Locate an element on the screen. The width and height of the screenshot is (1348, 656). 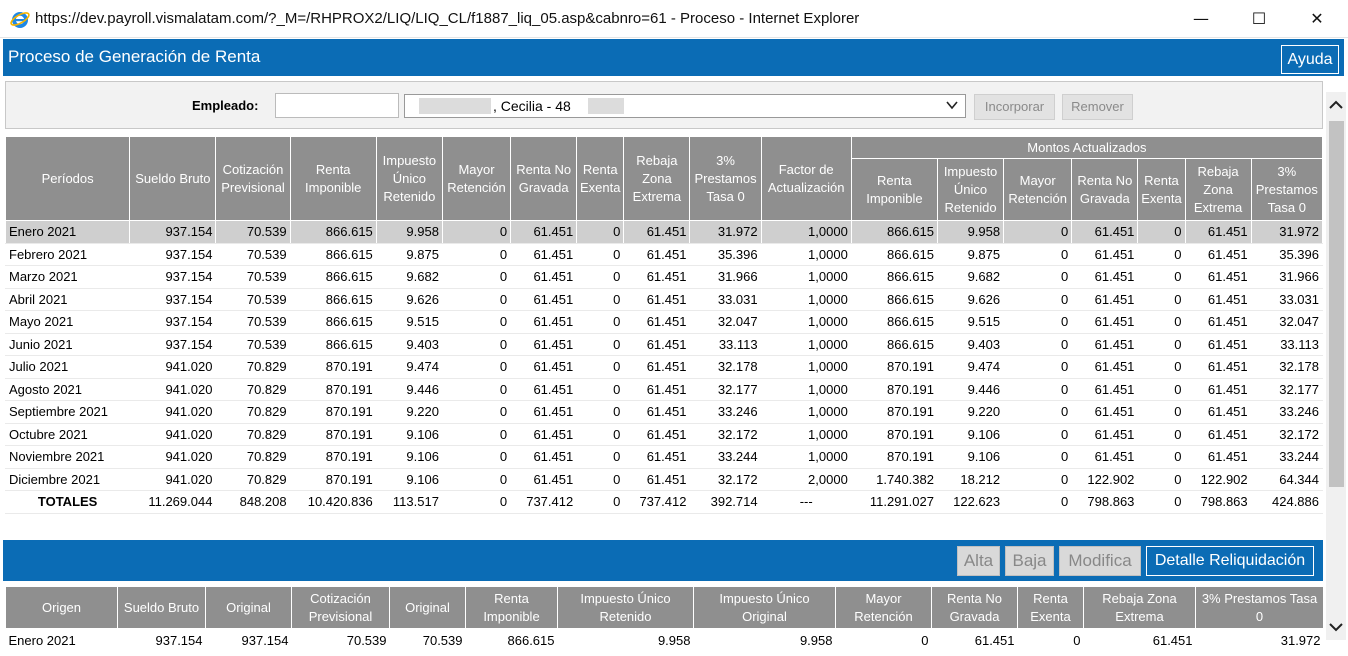
col-cotizacion: Cotización Previsional is located at coordinates (253, 178).